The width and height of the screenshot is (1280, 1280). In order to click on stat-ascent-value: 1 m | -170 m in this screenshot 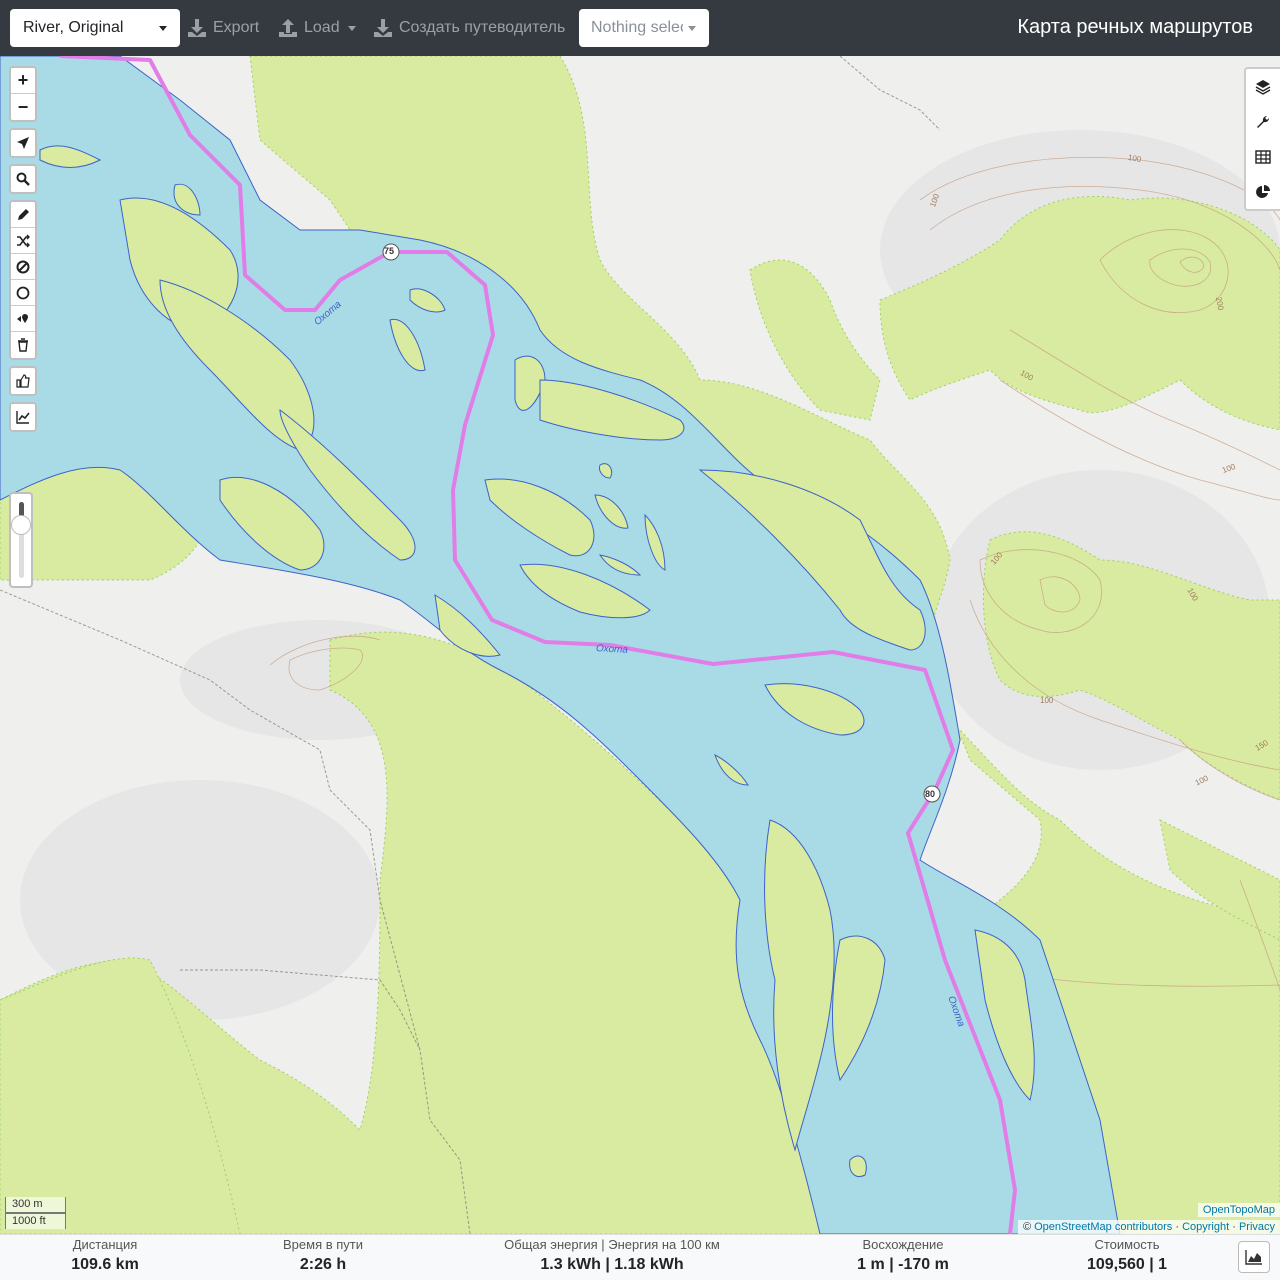, I will do `click(903, 1264)`.